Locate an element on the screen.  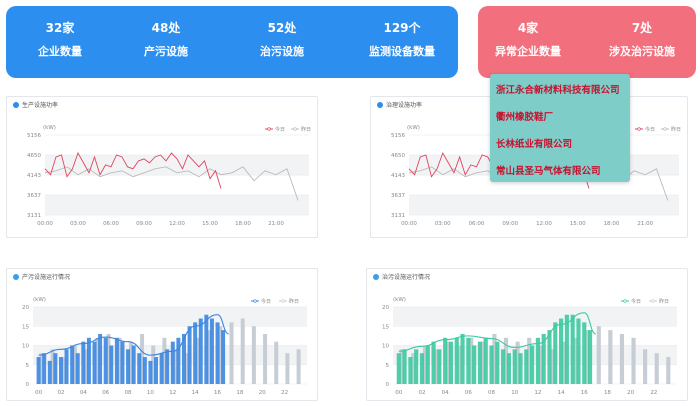
panel-title: 治理设施功率 is located at coordinates (399, 104).